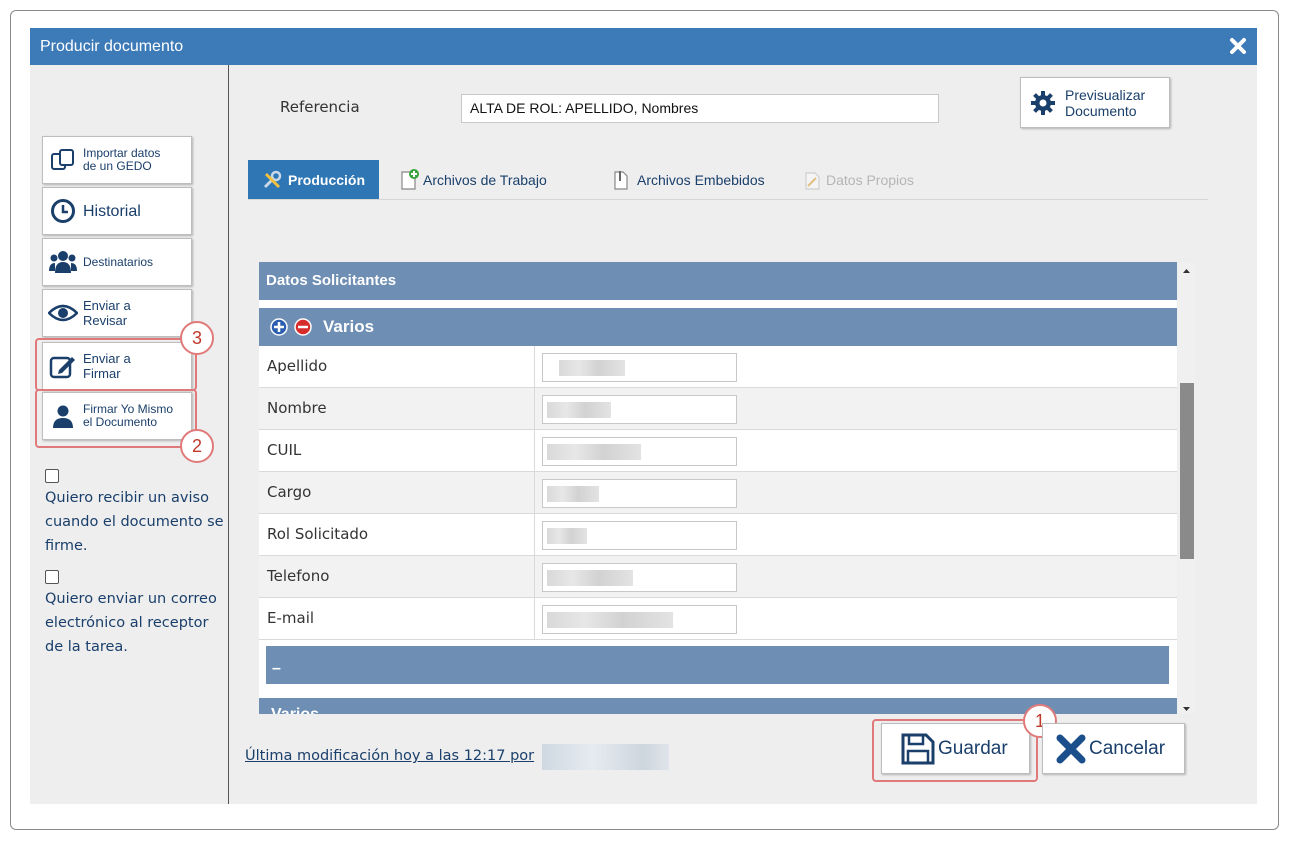 This screenshot has height=845, width=1295. What do you see at coordinates (327, 179) in the screenshot?
I see `tab-produccion-label: Producción` at bounding box center [327, 179].